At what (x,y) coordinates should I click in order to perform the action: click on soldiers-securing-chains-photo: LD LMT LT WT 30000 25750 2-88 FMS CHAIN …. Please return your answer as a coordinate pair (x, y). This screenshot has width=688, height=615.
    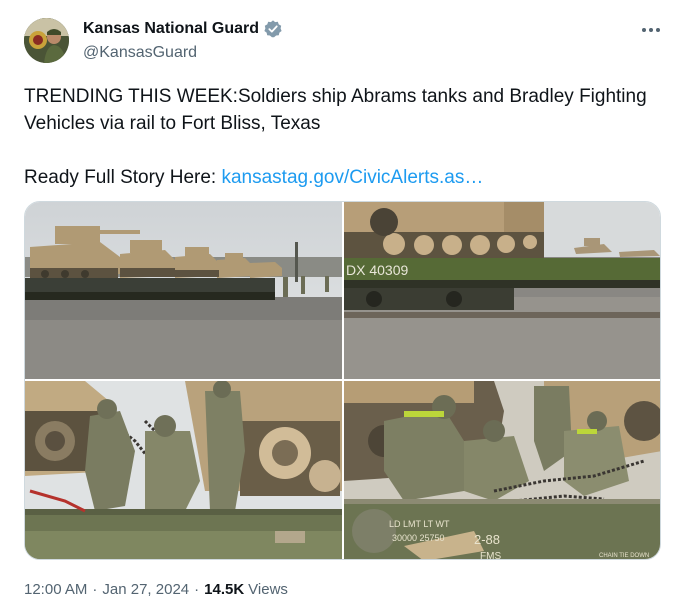
    Looking at the image, I should click on (502, 470).